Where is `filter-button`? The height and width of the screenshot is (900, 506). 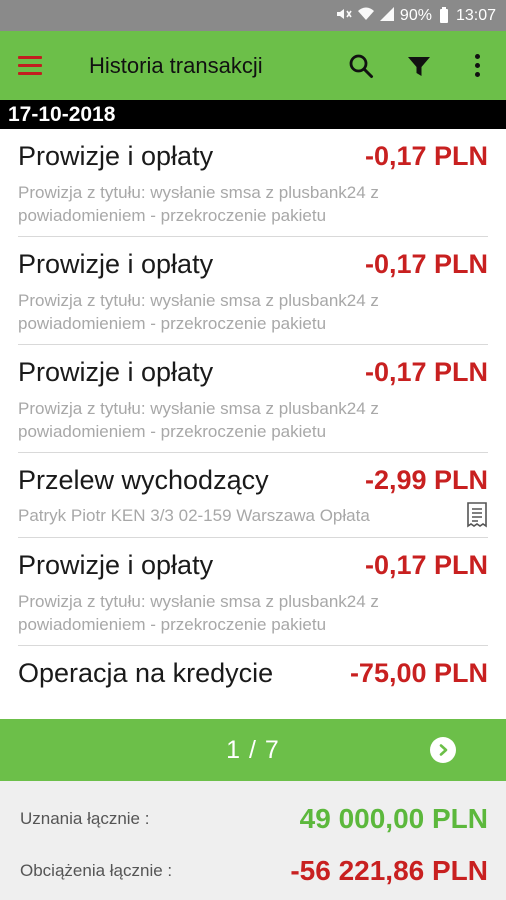 filter-button is located at coordinates (419, 65).